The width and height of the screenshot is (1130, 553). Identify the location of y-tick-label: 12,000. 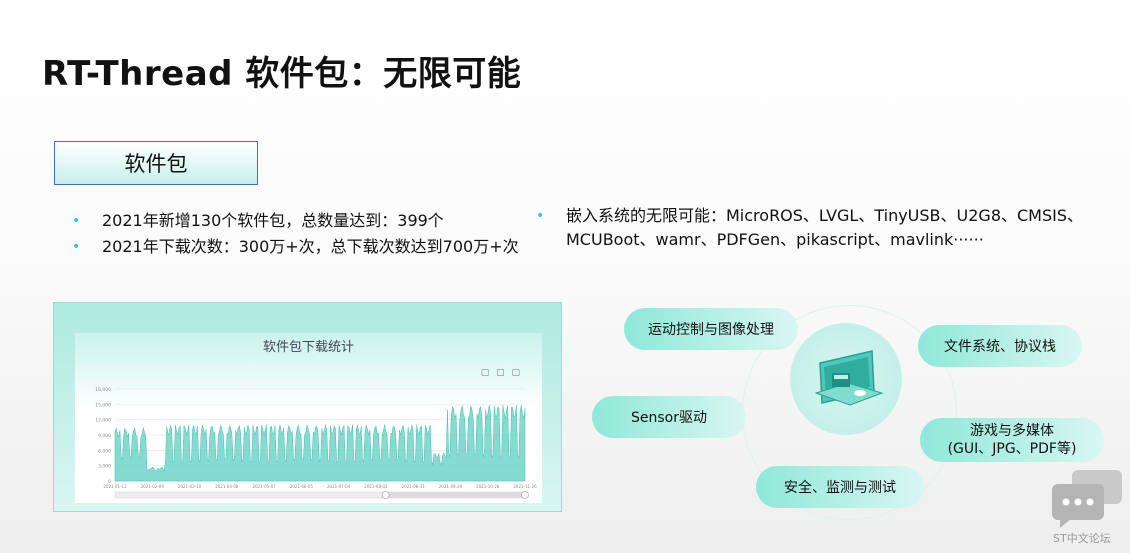
(103, 421).